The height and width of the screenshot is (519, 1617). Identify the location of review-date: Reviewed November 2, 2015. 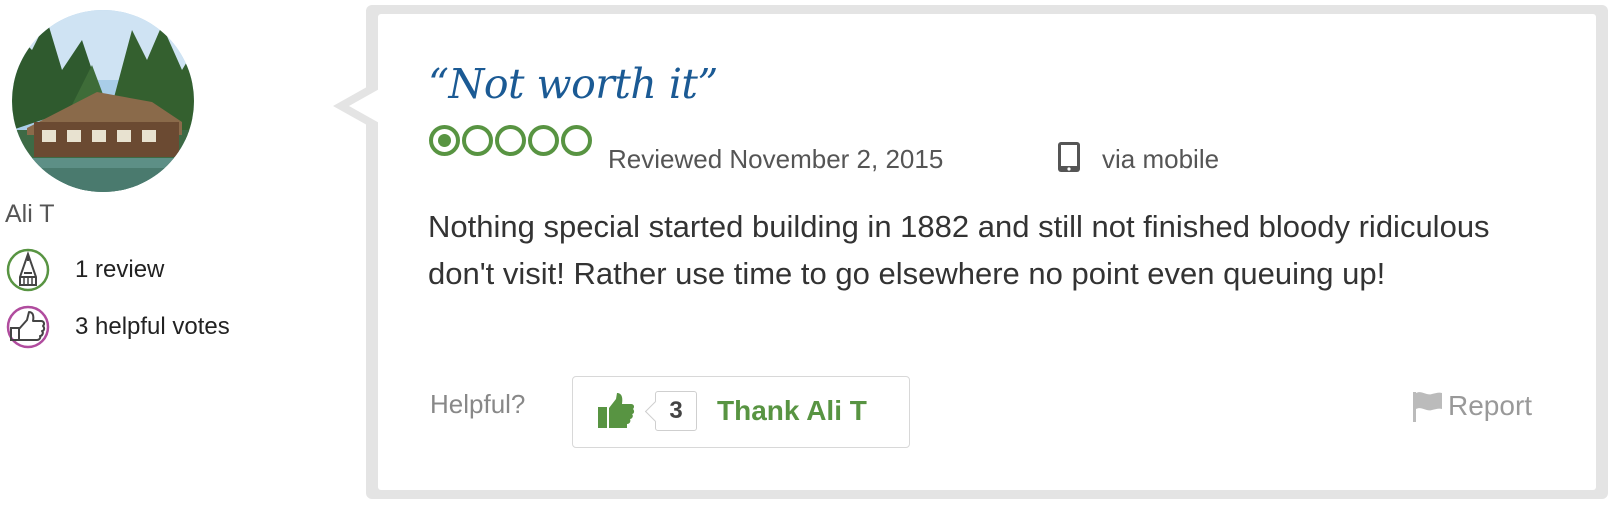
(776, 159).